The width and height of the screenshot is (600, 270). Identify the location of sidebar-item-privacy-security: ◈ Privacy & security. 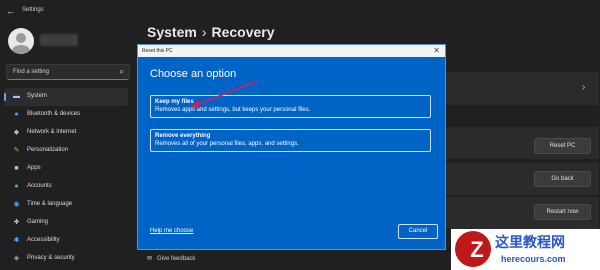
(67, 259).